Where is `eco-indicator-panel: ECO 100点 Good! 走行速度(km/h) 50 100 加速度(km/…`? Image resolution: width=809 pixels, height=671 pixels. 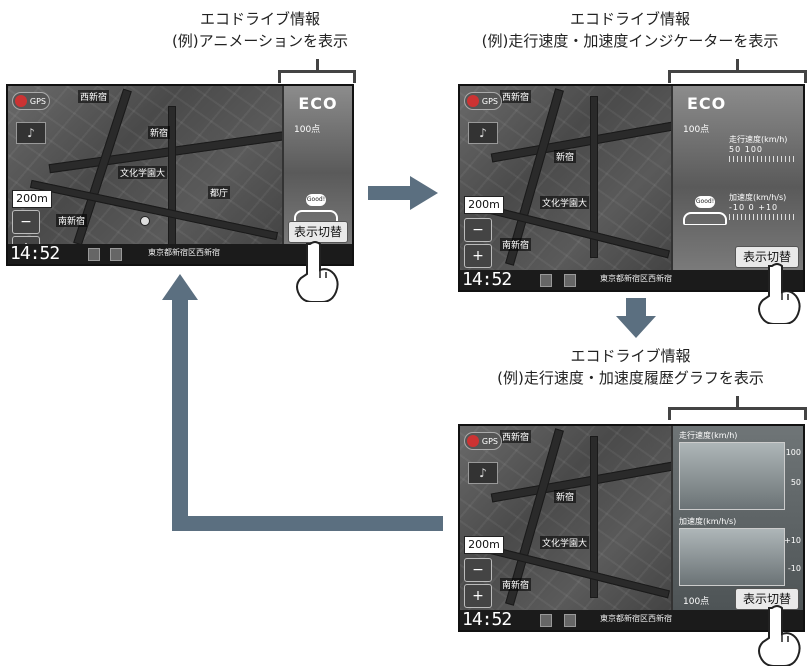
eco-indicator-panel: ECO 100点 Good! 走行速度(km/h) 50 100 加速度(km/… is located at coordinates (737, 178).